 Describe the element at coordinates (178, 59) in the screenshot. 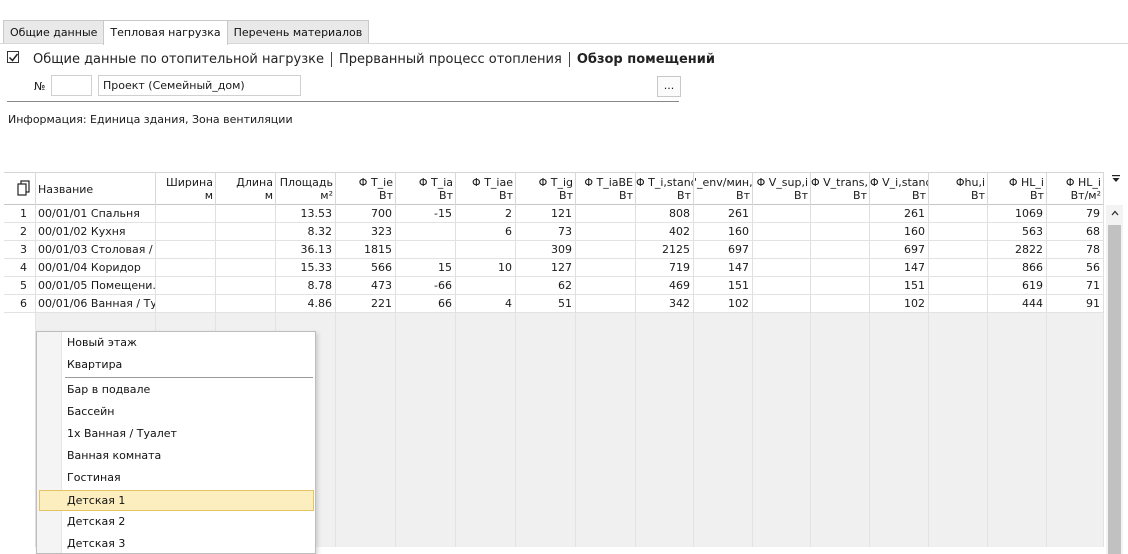

I see `sub-nav-general-heat-load: Общие данные по отопительной нагрузке` at that location.